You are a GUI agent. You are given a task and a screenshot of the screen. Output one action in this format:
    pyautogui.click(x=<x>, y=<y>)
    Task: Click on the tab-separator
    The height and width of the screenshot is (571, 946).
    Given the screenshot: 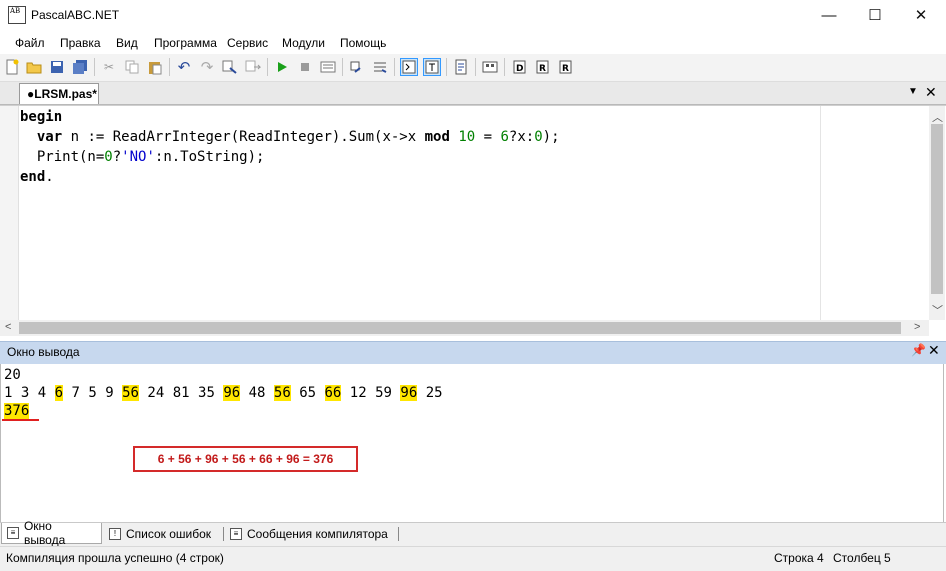 What is the action you would take?
    pyautogui.click(x=398, y=534)
    